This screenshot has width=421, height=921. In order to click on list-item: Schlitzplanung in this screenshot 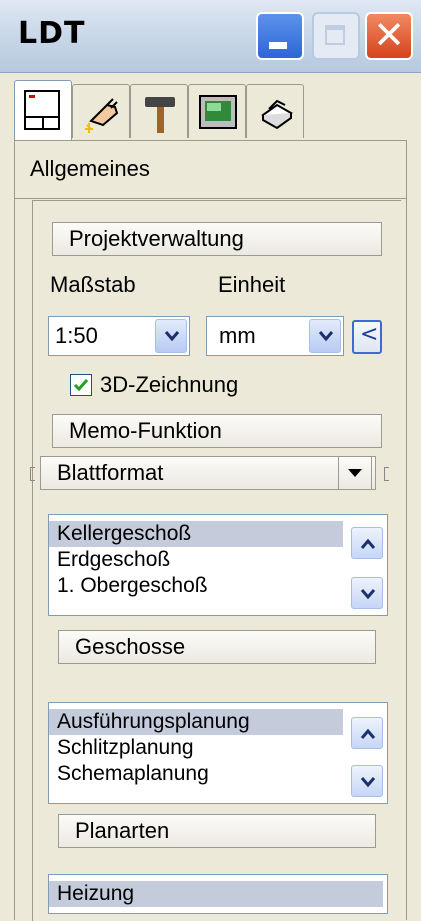, I will do `click(125, 748)`.